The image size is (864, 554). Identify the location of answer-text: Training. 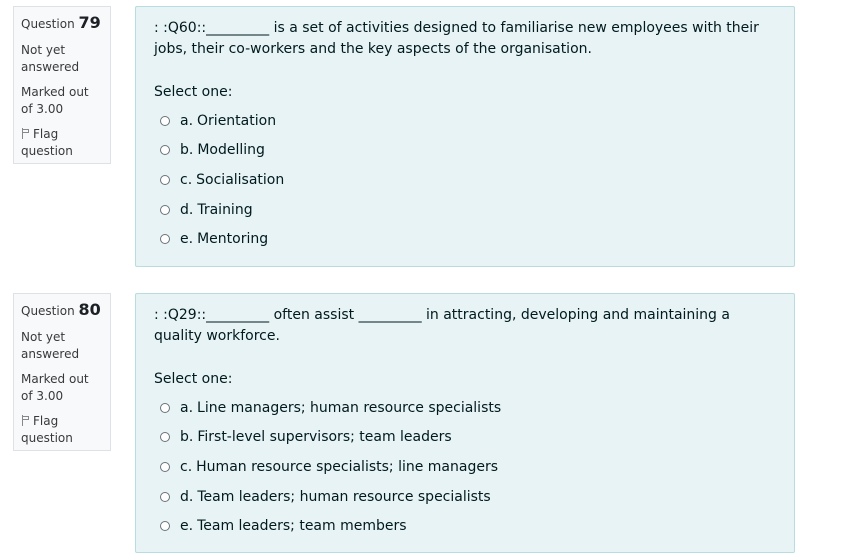
(224, 210).